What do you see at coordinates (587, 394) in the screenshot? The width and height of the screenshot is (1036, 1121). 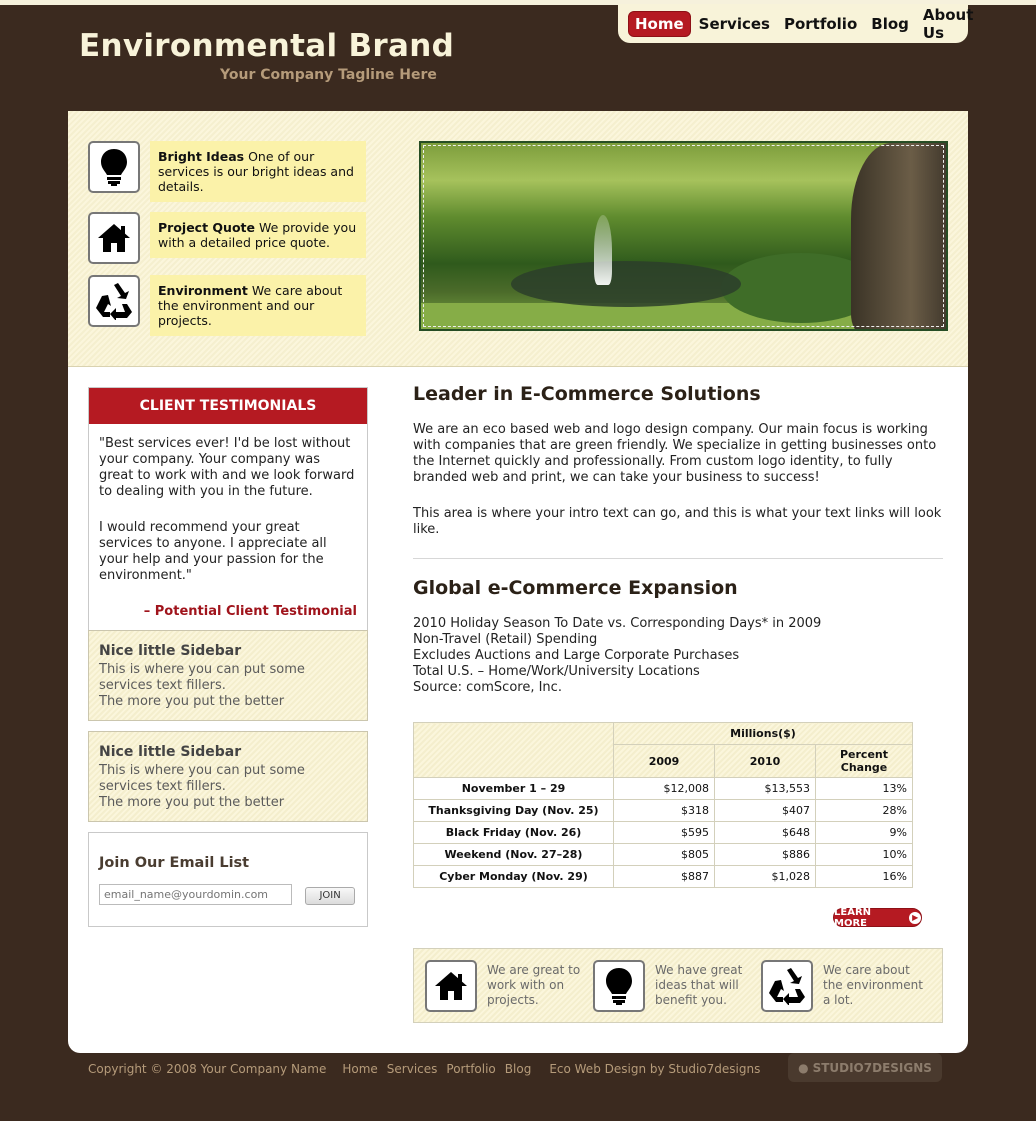 I see `intro-heading: Leader in E-Commerce Solutions` at bounding box center [587, 394].